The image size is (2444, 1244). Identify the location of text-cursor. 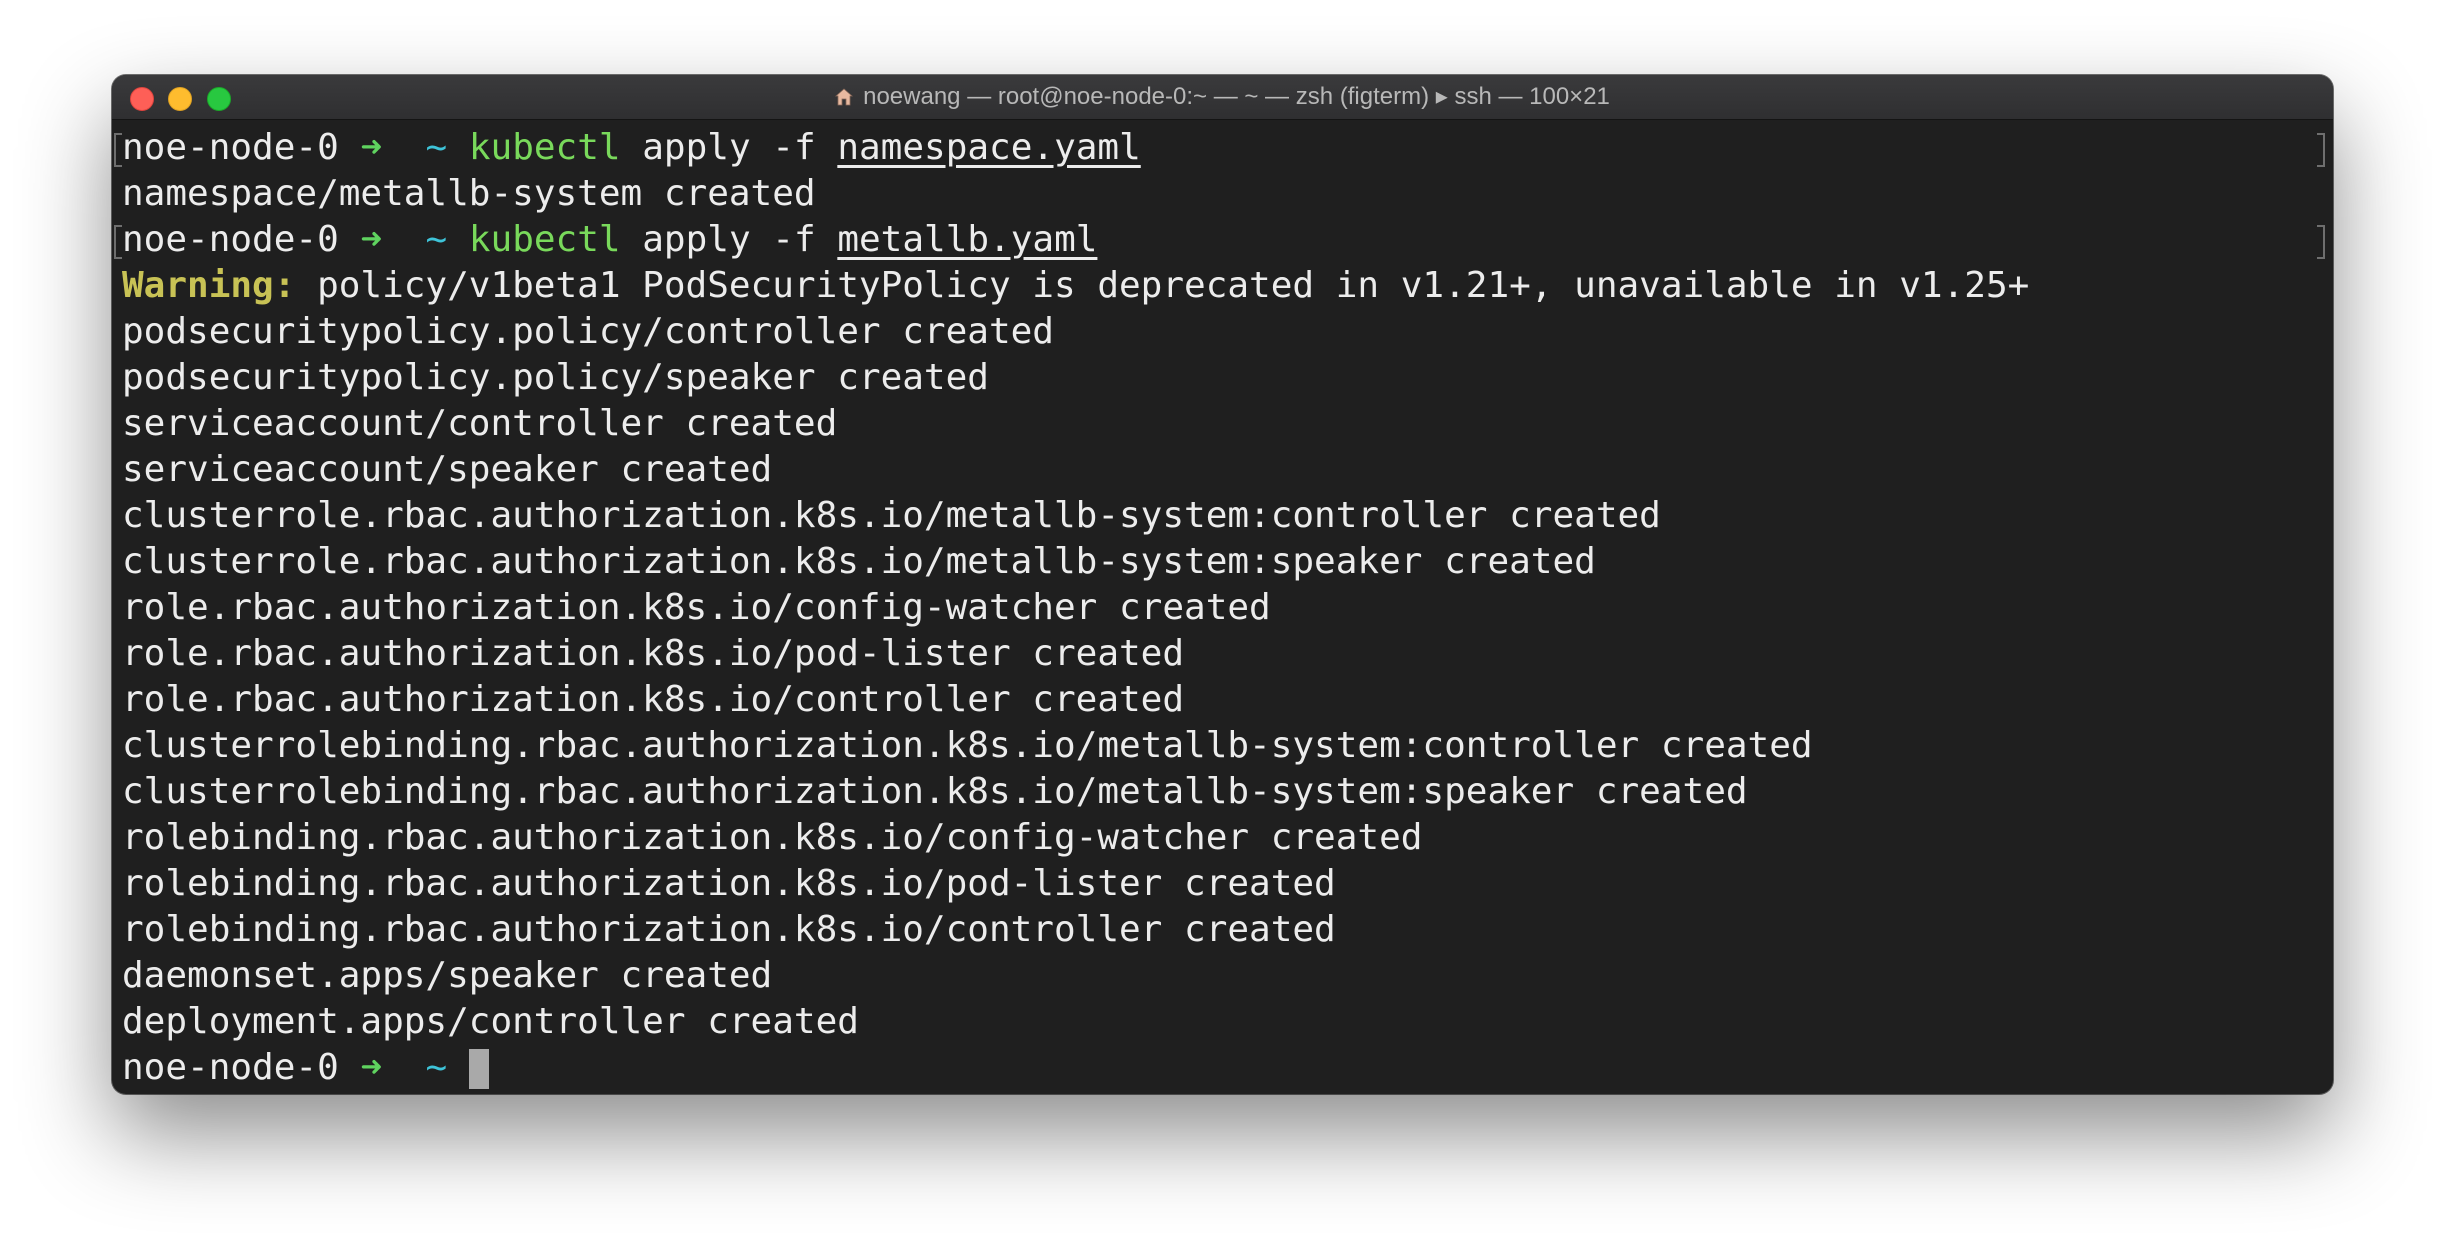
(478, 1069).